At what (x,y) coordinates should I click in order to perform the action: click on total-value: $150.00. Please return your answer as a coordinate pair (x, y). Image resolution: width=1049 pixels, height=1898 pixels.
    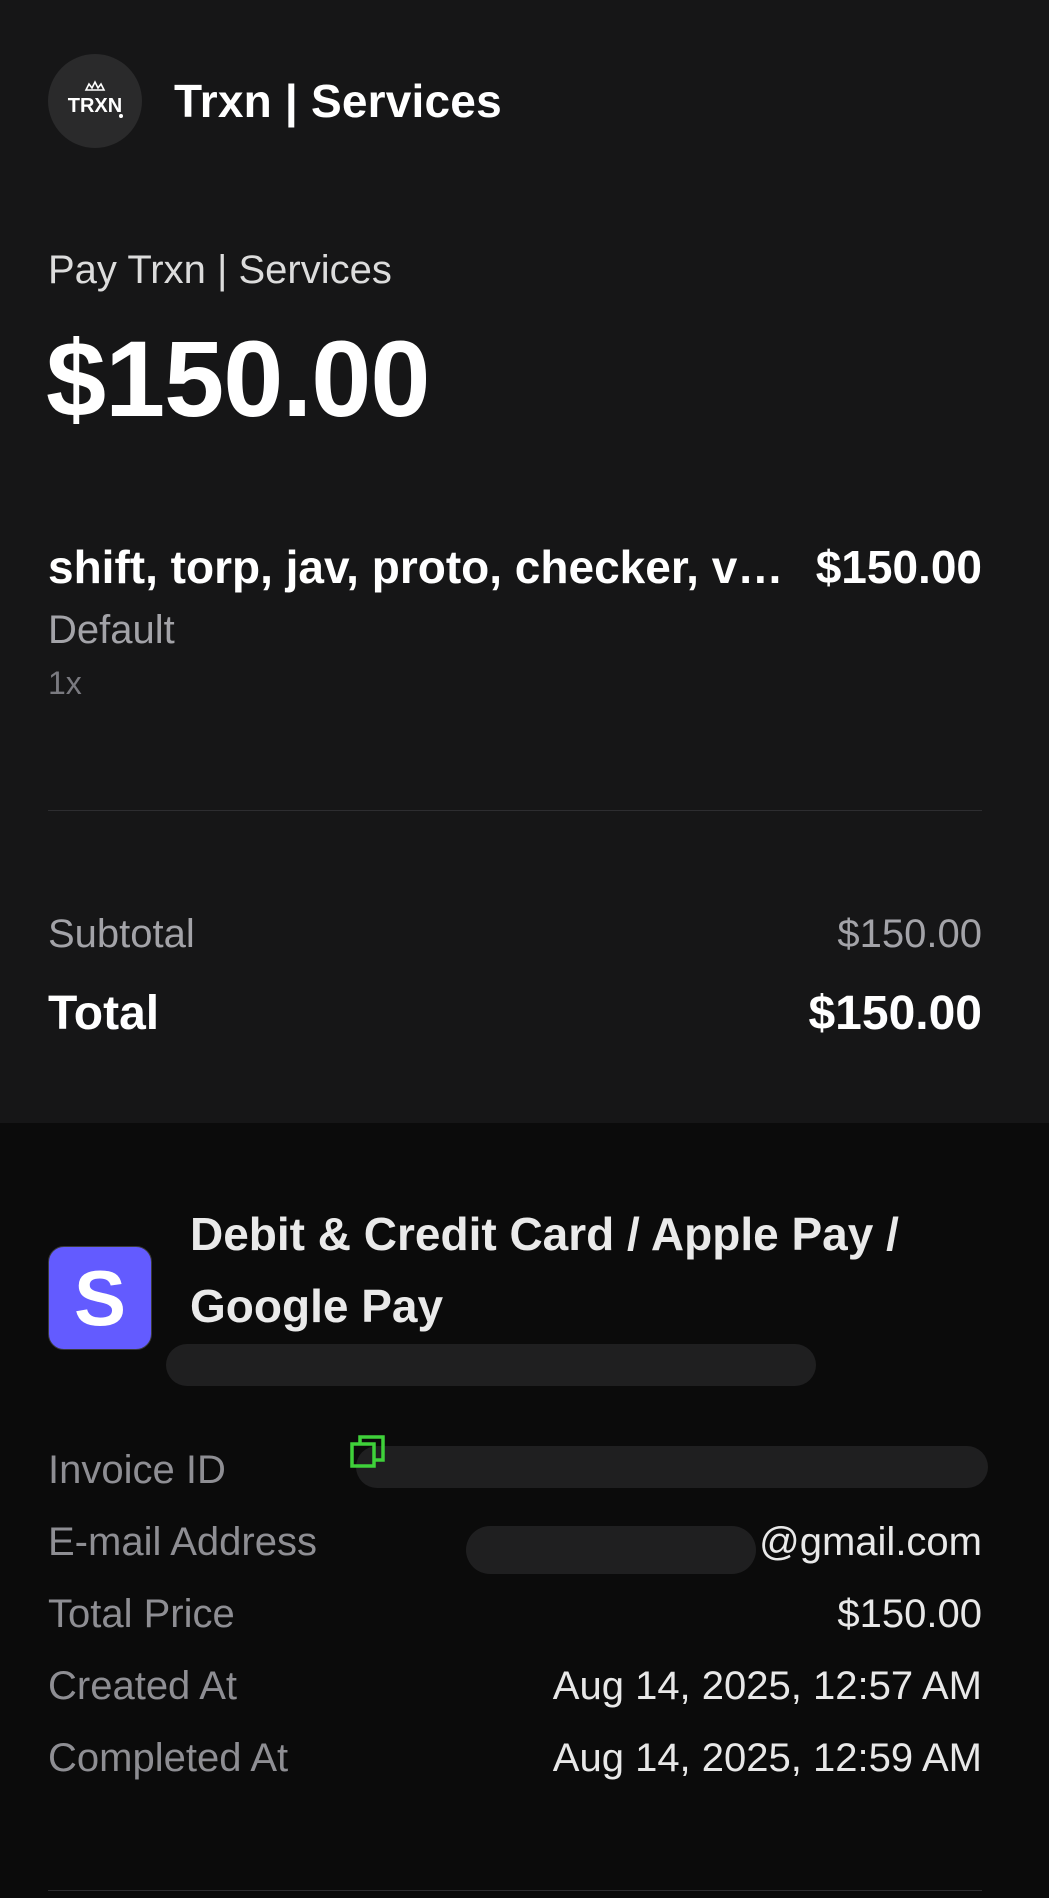
    Looking at the image, I should click on (895, 1013).